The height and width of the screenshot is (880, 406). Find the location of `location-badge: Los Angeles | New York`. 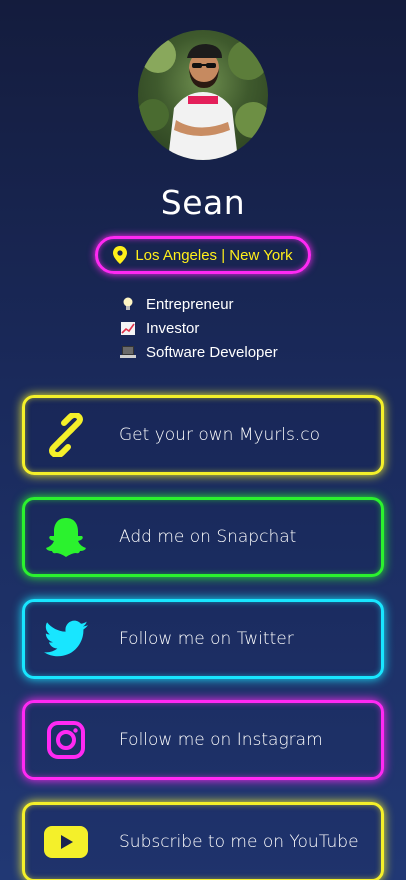

location-badge: Los Angeles | New York is located at coordinates (203, 255).